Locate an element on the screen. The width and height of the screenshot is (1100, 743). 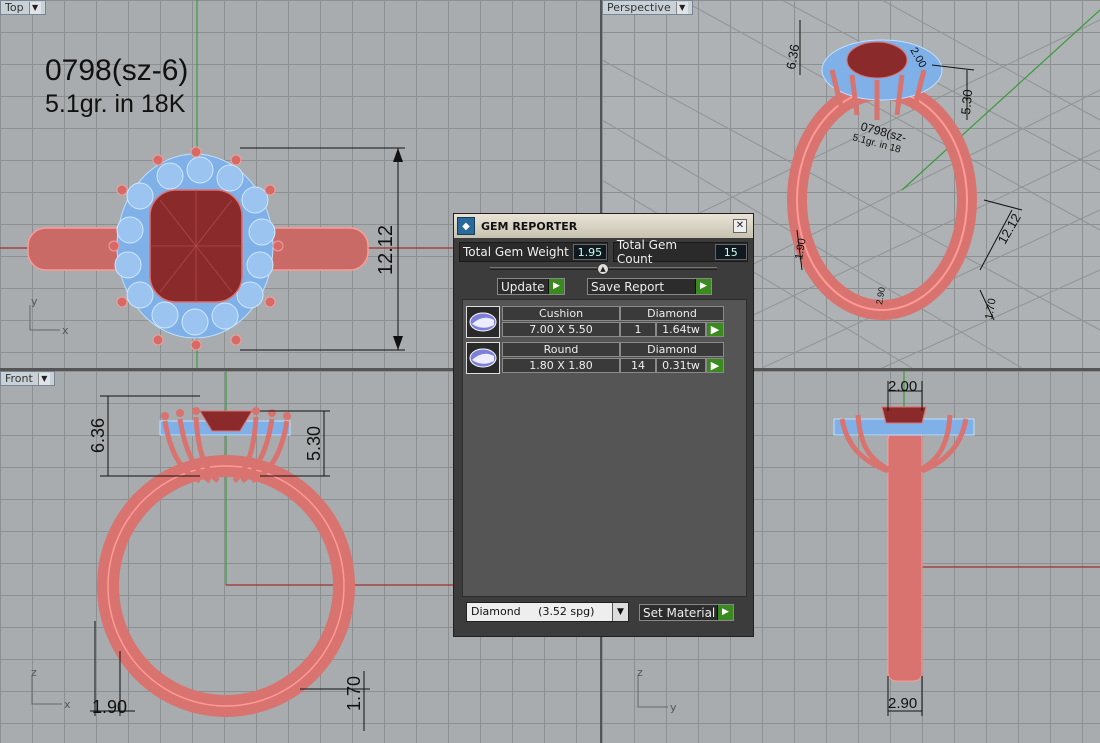
dimension-5-30-front: 5.30 is located at coordinates (314, 443).